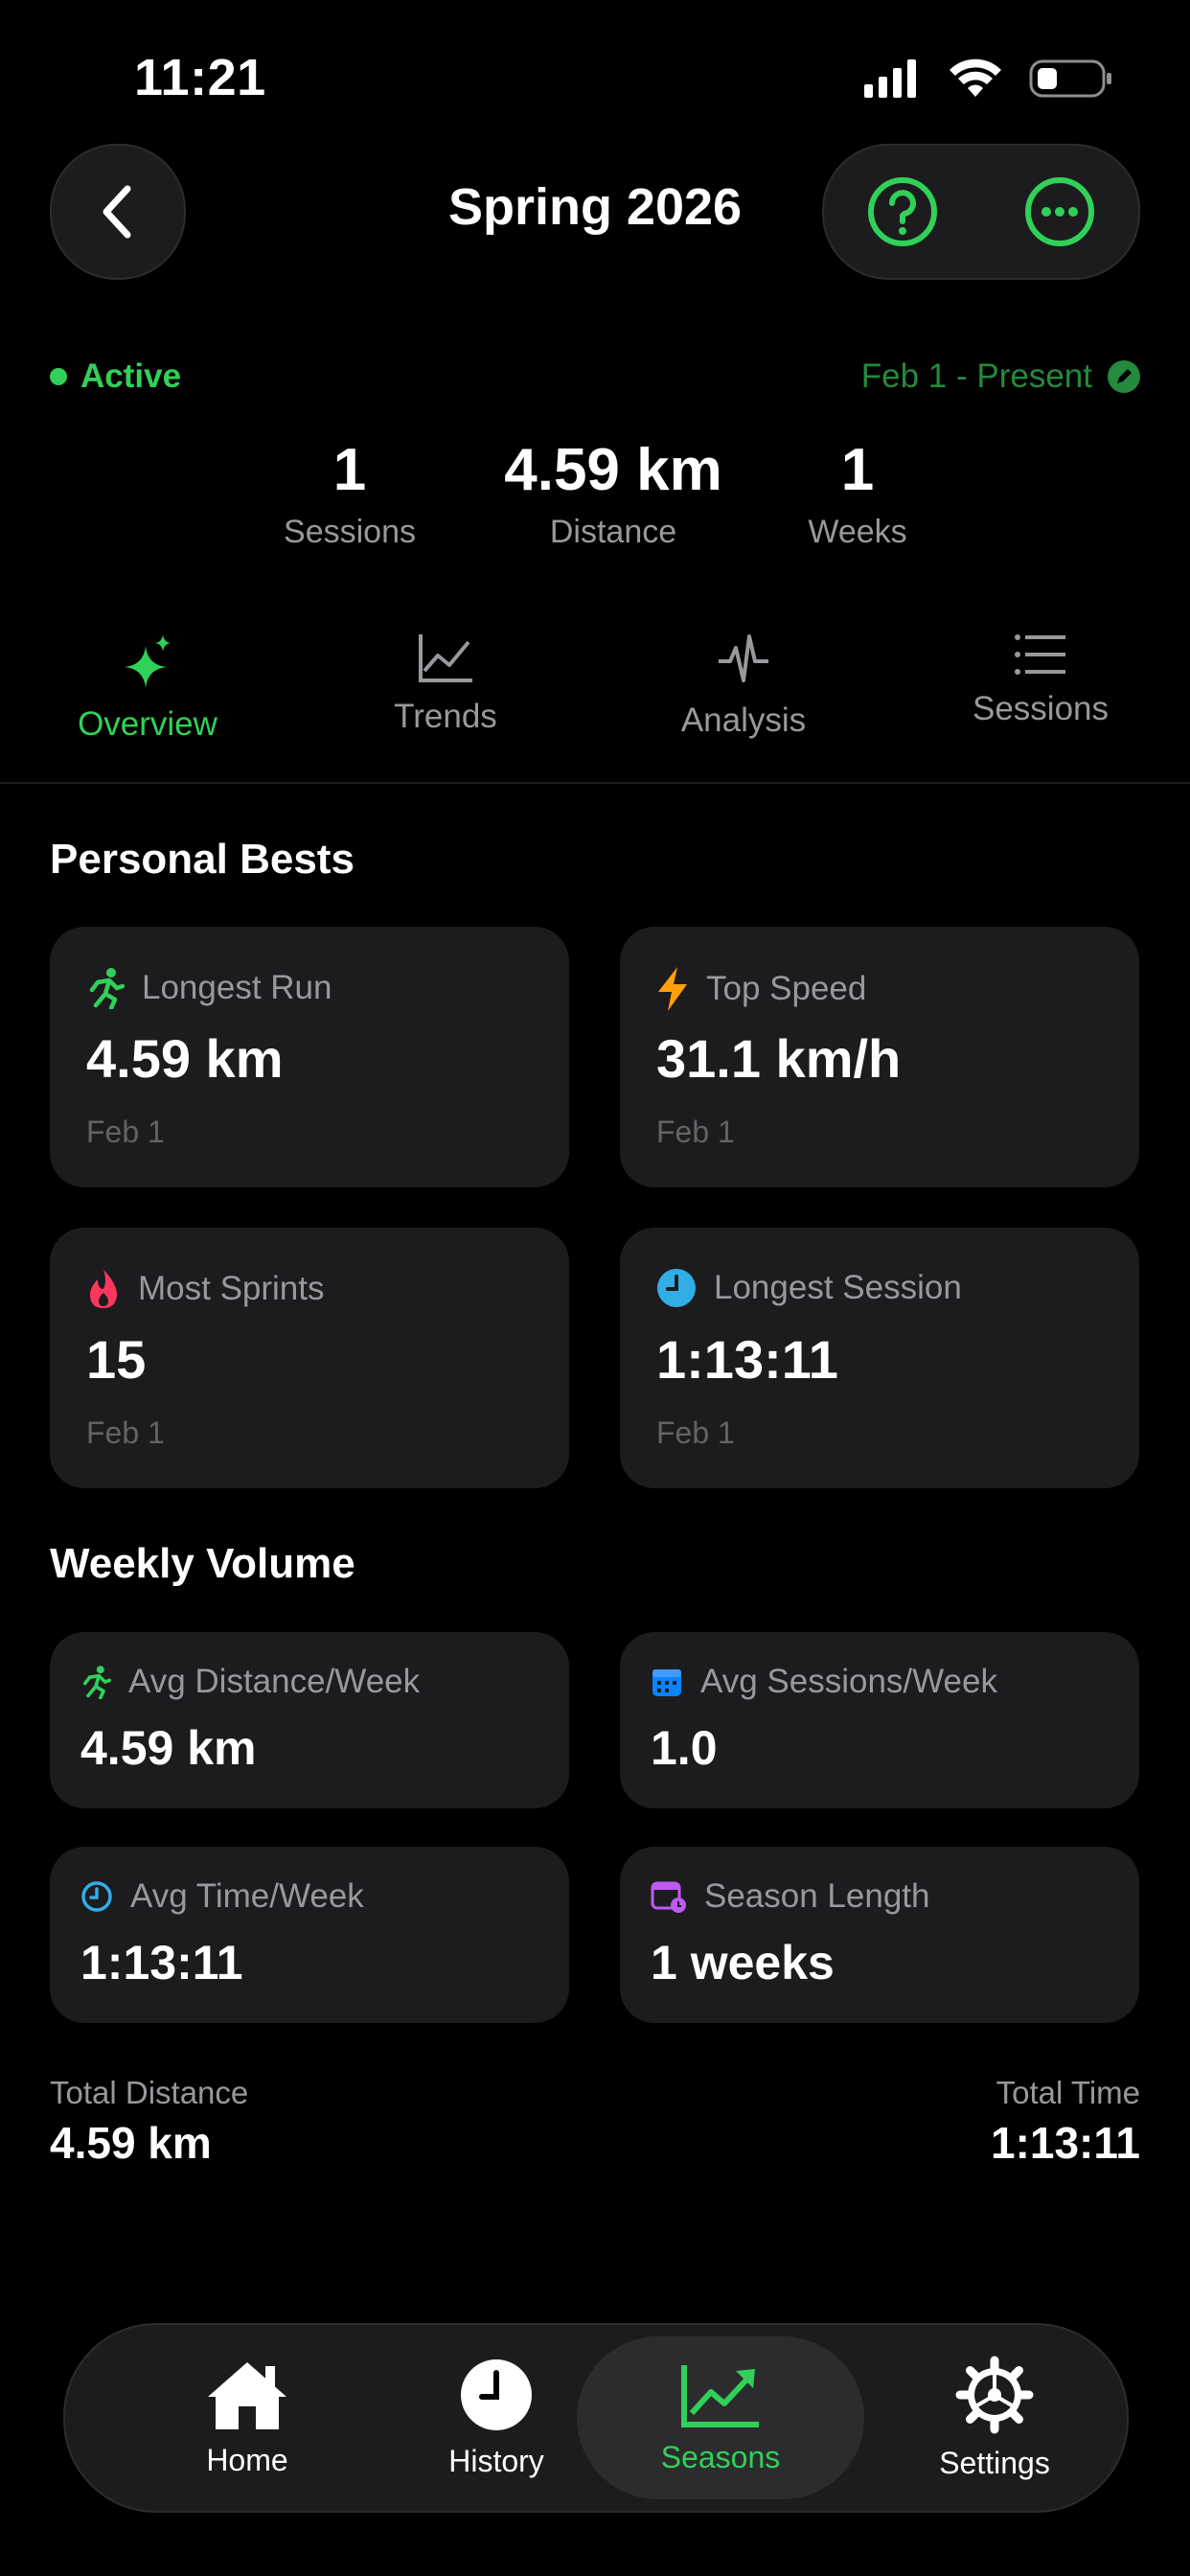 The width and height of the screenshot is (1190, 2576). What do you see at coordinates (131, 376) in the screenshot?
I see `season-status-label: Active` at bounding box center [131, 376].